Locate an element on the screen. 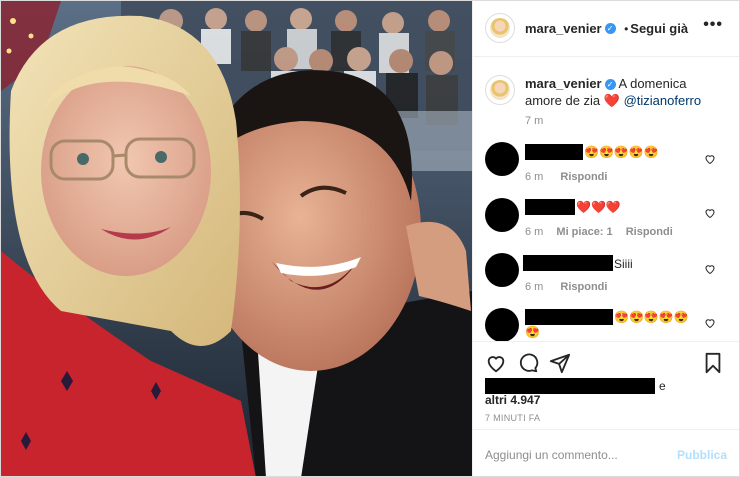  post-header: mara_venier ✓ • Segui già ••• is located at coordinates (606, 29).